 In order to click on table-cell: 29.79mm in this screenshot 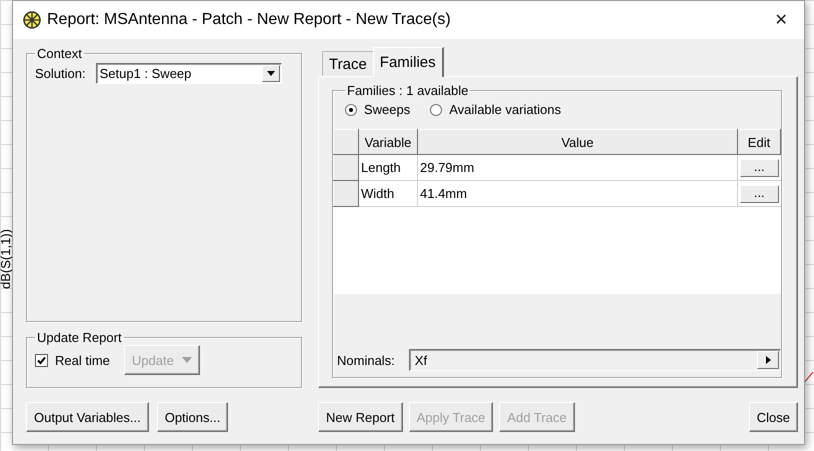, I will do `click(578, 167)`.